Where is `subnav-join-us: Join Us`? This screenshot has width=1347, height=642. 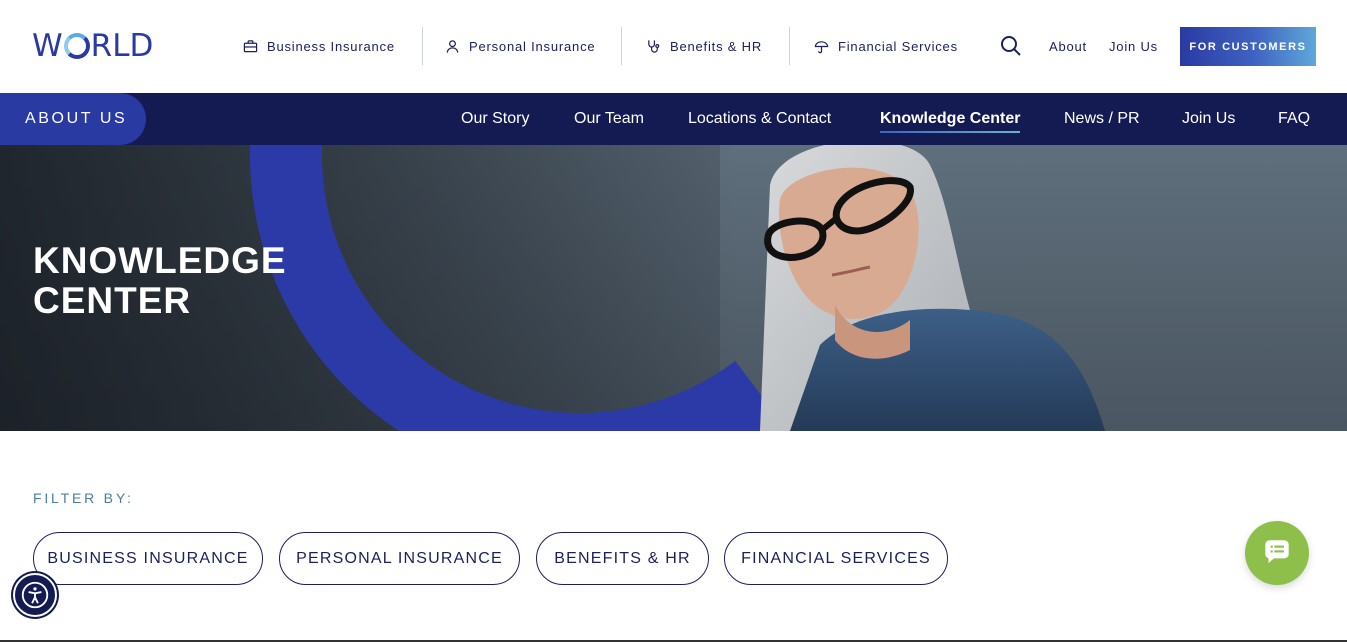 subnav-join-us: Join Us is located at coordinates (1208, 119).